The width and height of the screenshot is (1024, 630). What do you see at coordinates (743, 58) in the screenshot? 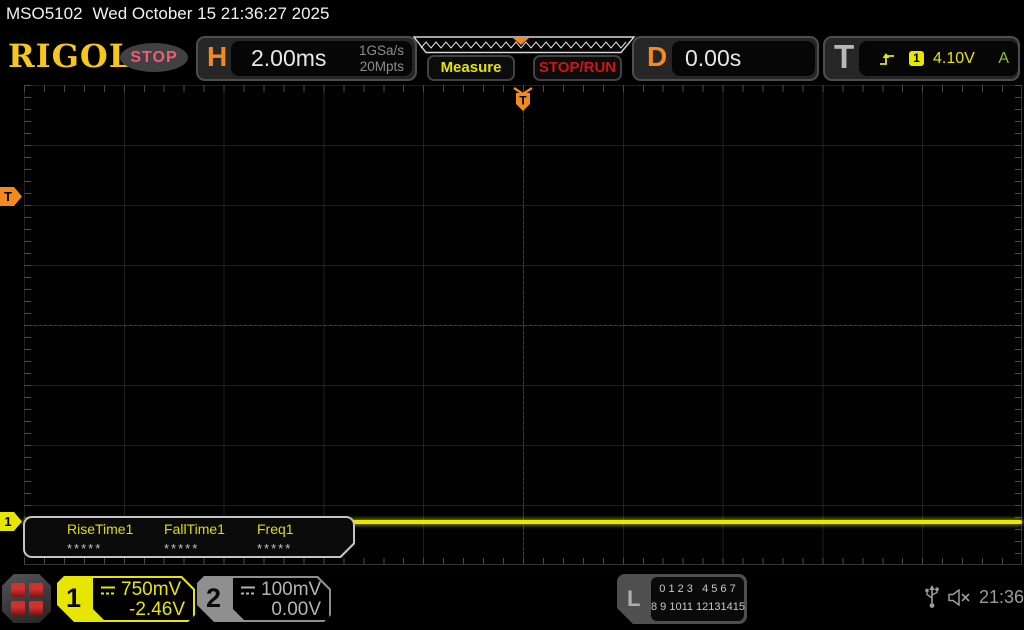
I see `delay-inner: 0.00s` at bounding box center [743, 58].